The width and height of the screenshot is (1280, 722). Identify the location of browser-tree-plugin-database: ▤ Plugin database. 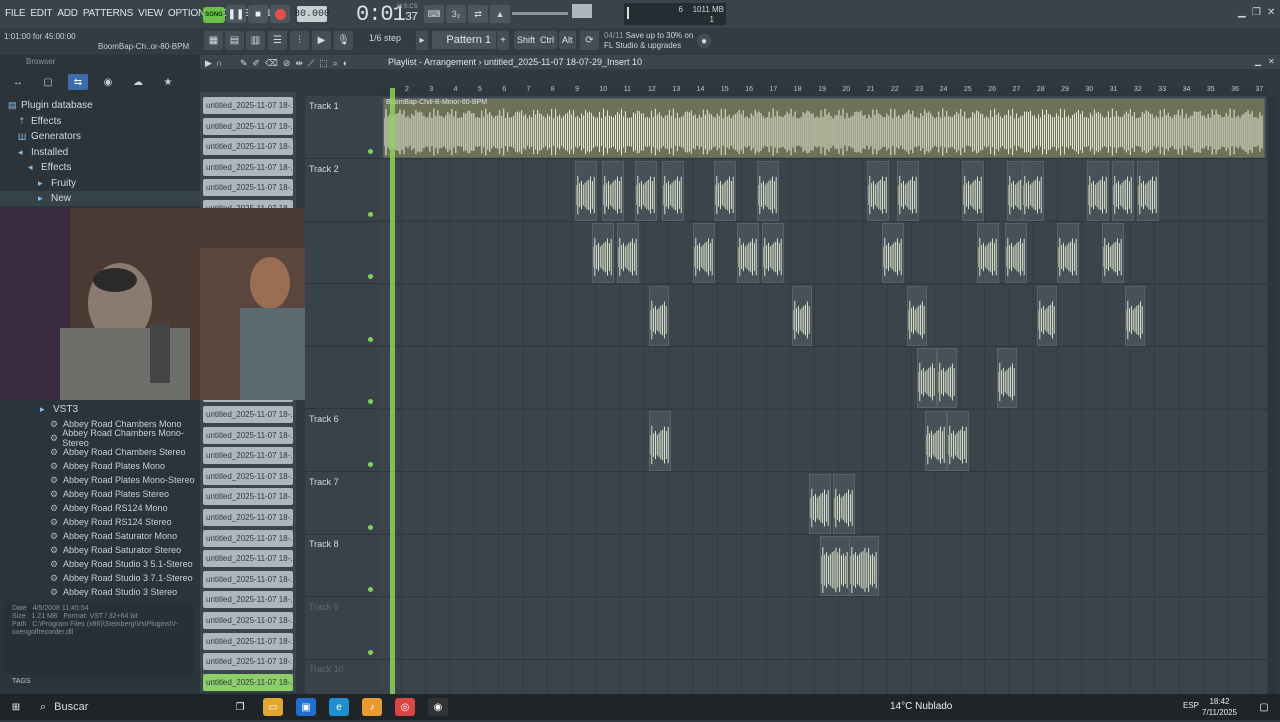
(100, 105).